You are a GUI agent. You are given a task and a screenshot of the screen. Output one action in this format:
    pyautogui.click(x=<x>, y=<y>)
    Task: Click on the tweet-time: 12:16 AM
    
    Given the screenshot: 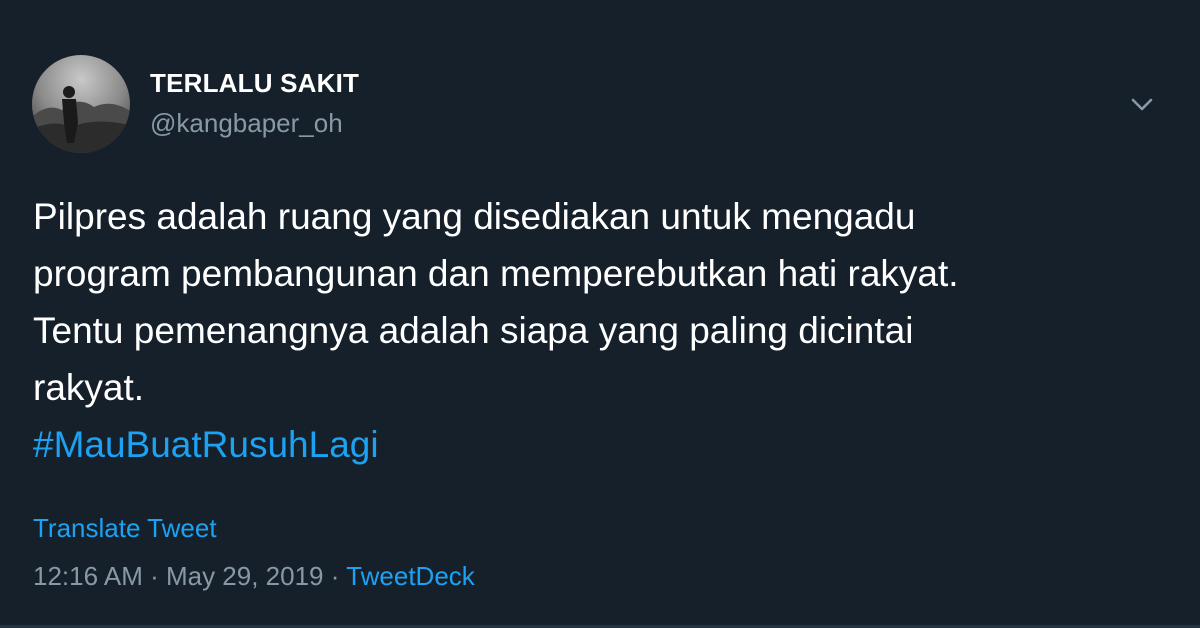 What is the action you would take?
    pyautogui.click(x=88, y=576)
    